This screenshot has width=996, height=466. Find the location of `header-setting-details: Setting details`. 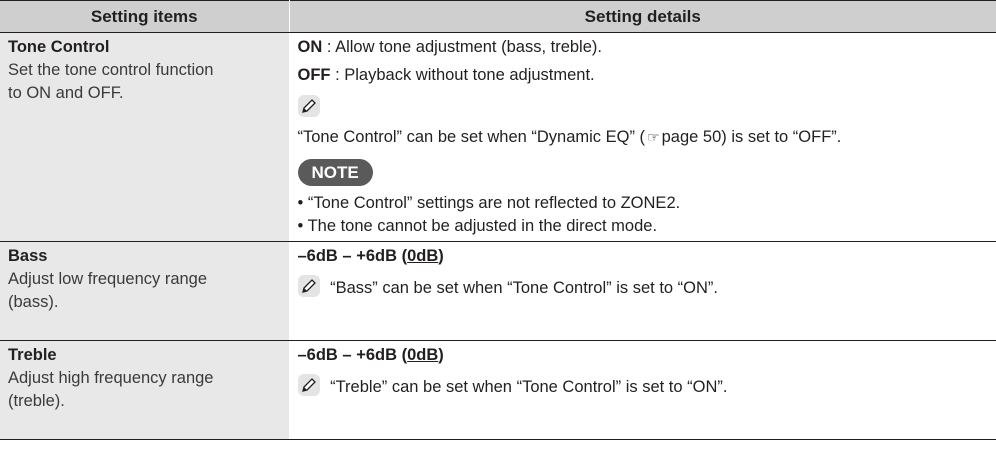

header-setting-details: Setting details is located at coordinates (642, 16).